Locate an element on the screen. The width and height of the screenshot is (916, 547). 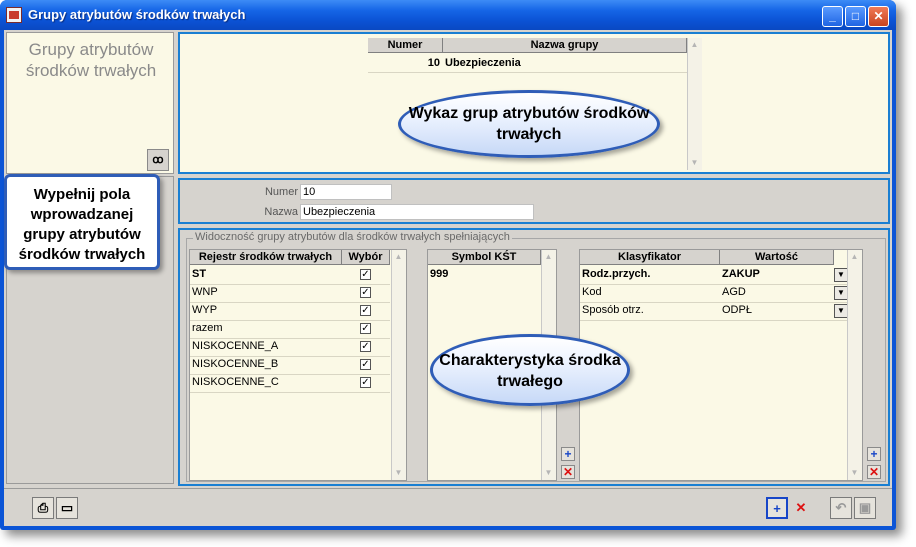
kst-symbol: 999 is located at coordinates (439, 274).